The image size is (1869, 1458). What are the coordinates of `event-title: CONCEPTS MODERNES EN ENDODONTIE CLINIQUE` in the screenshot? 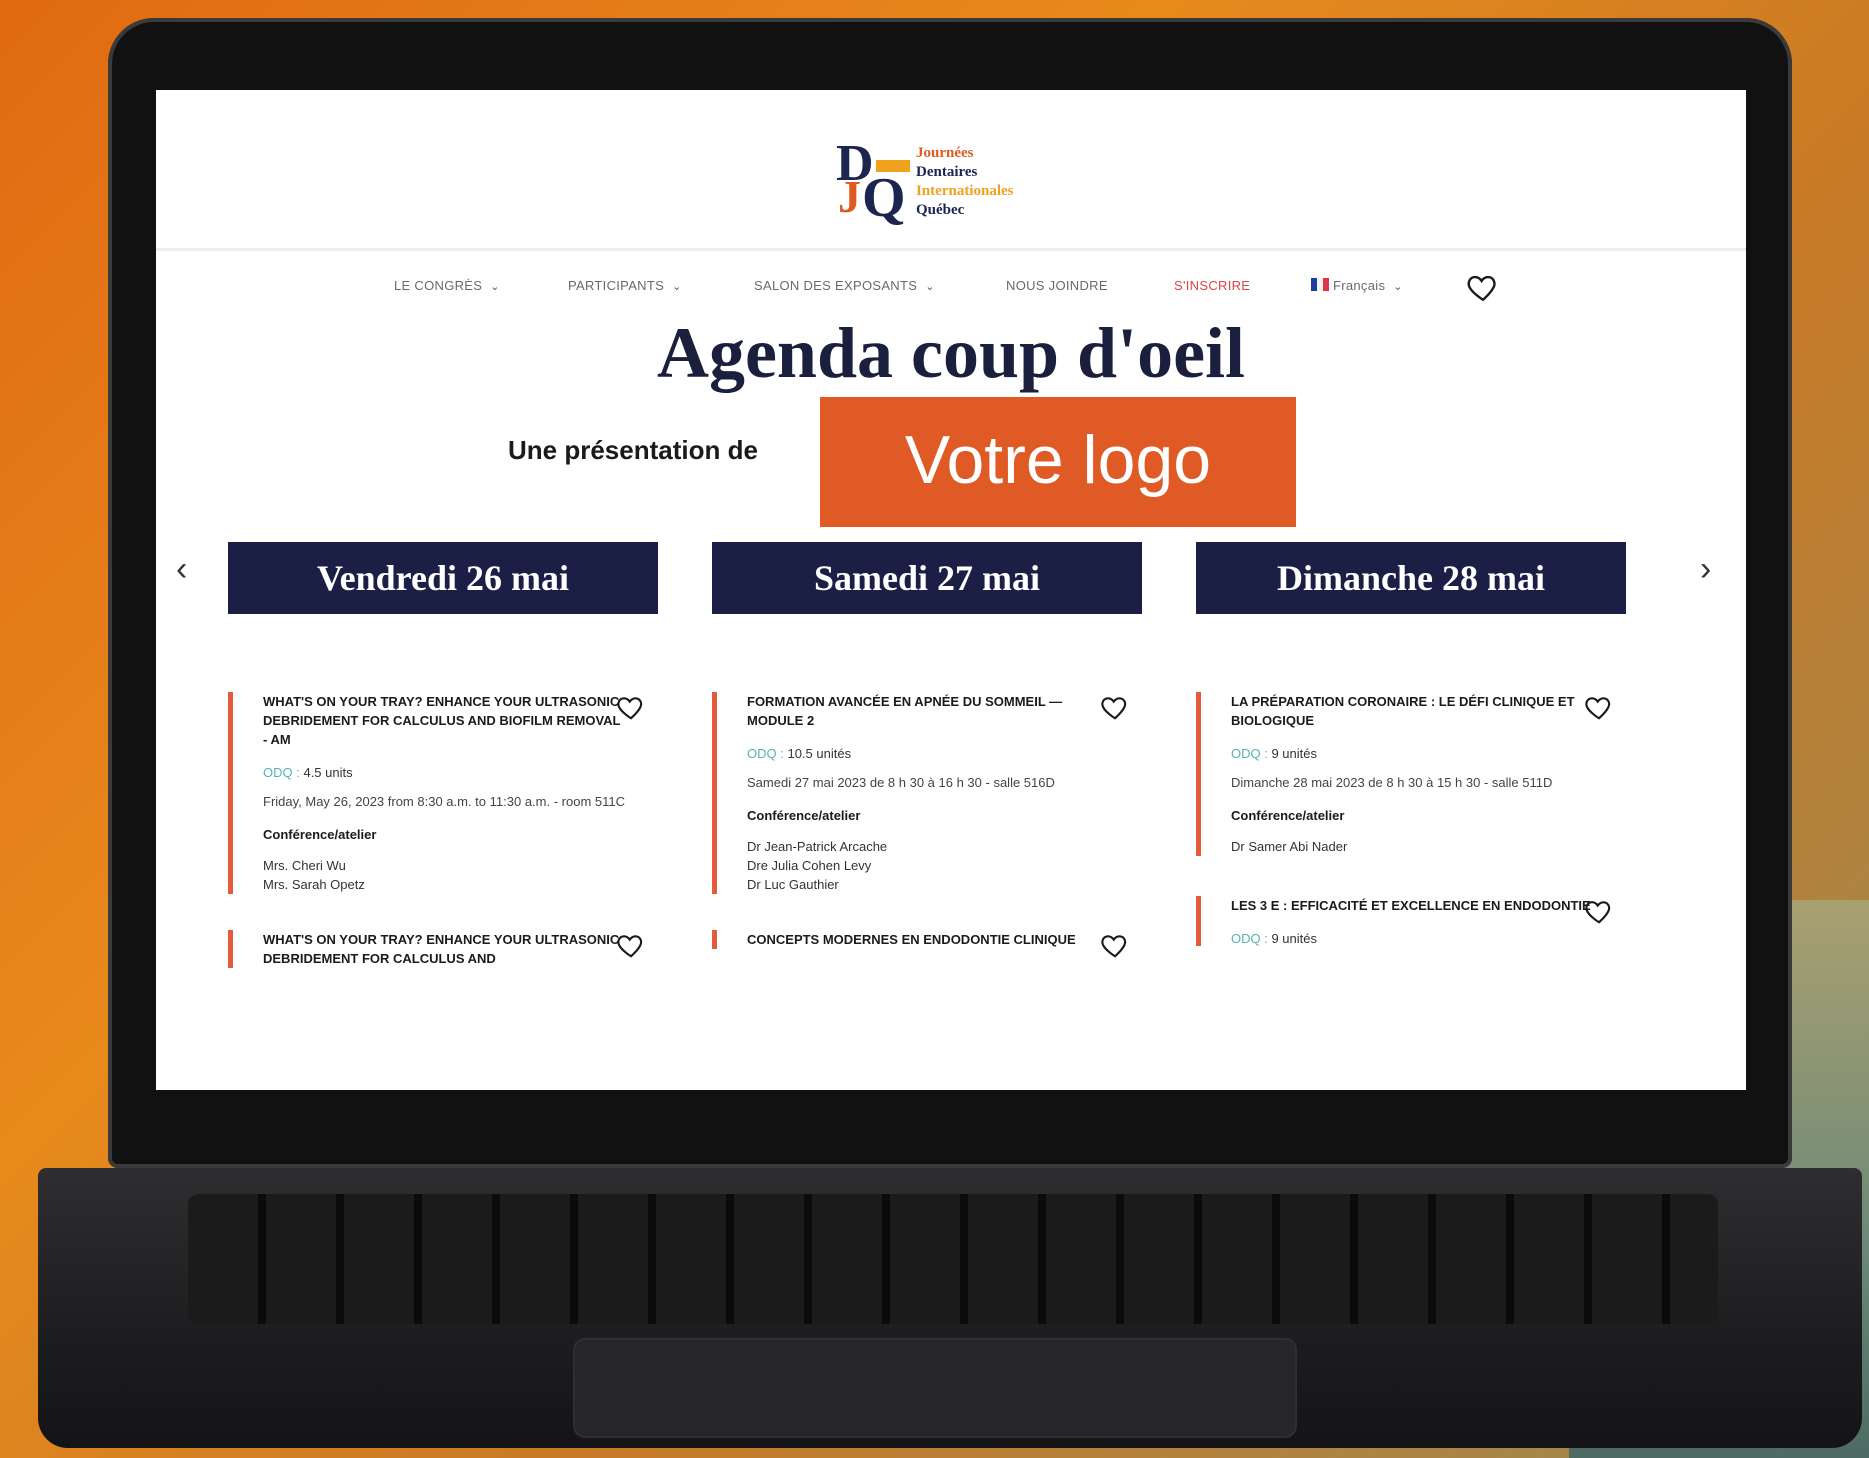 It's located at (927, 939).